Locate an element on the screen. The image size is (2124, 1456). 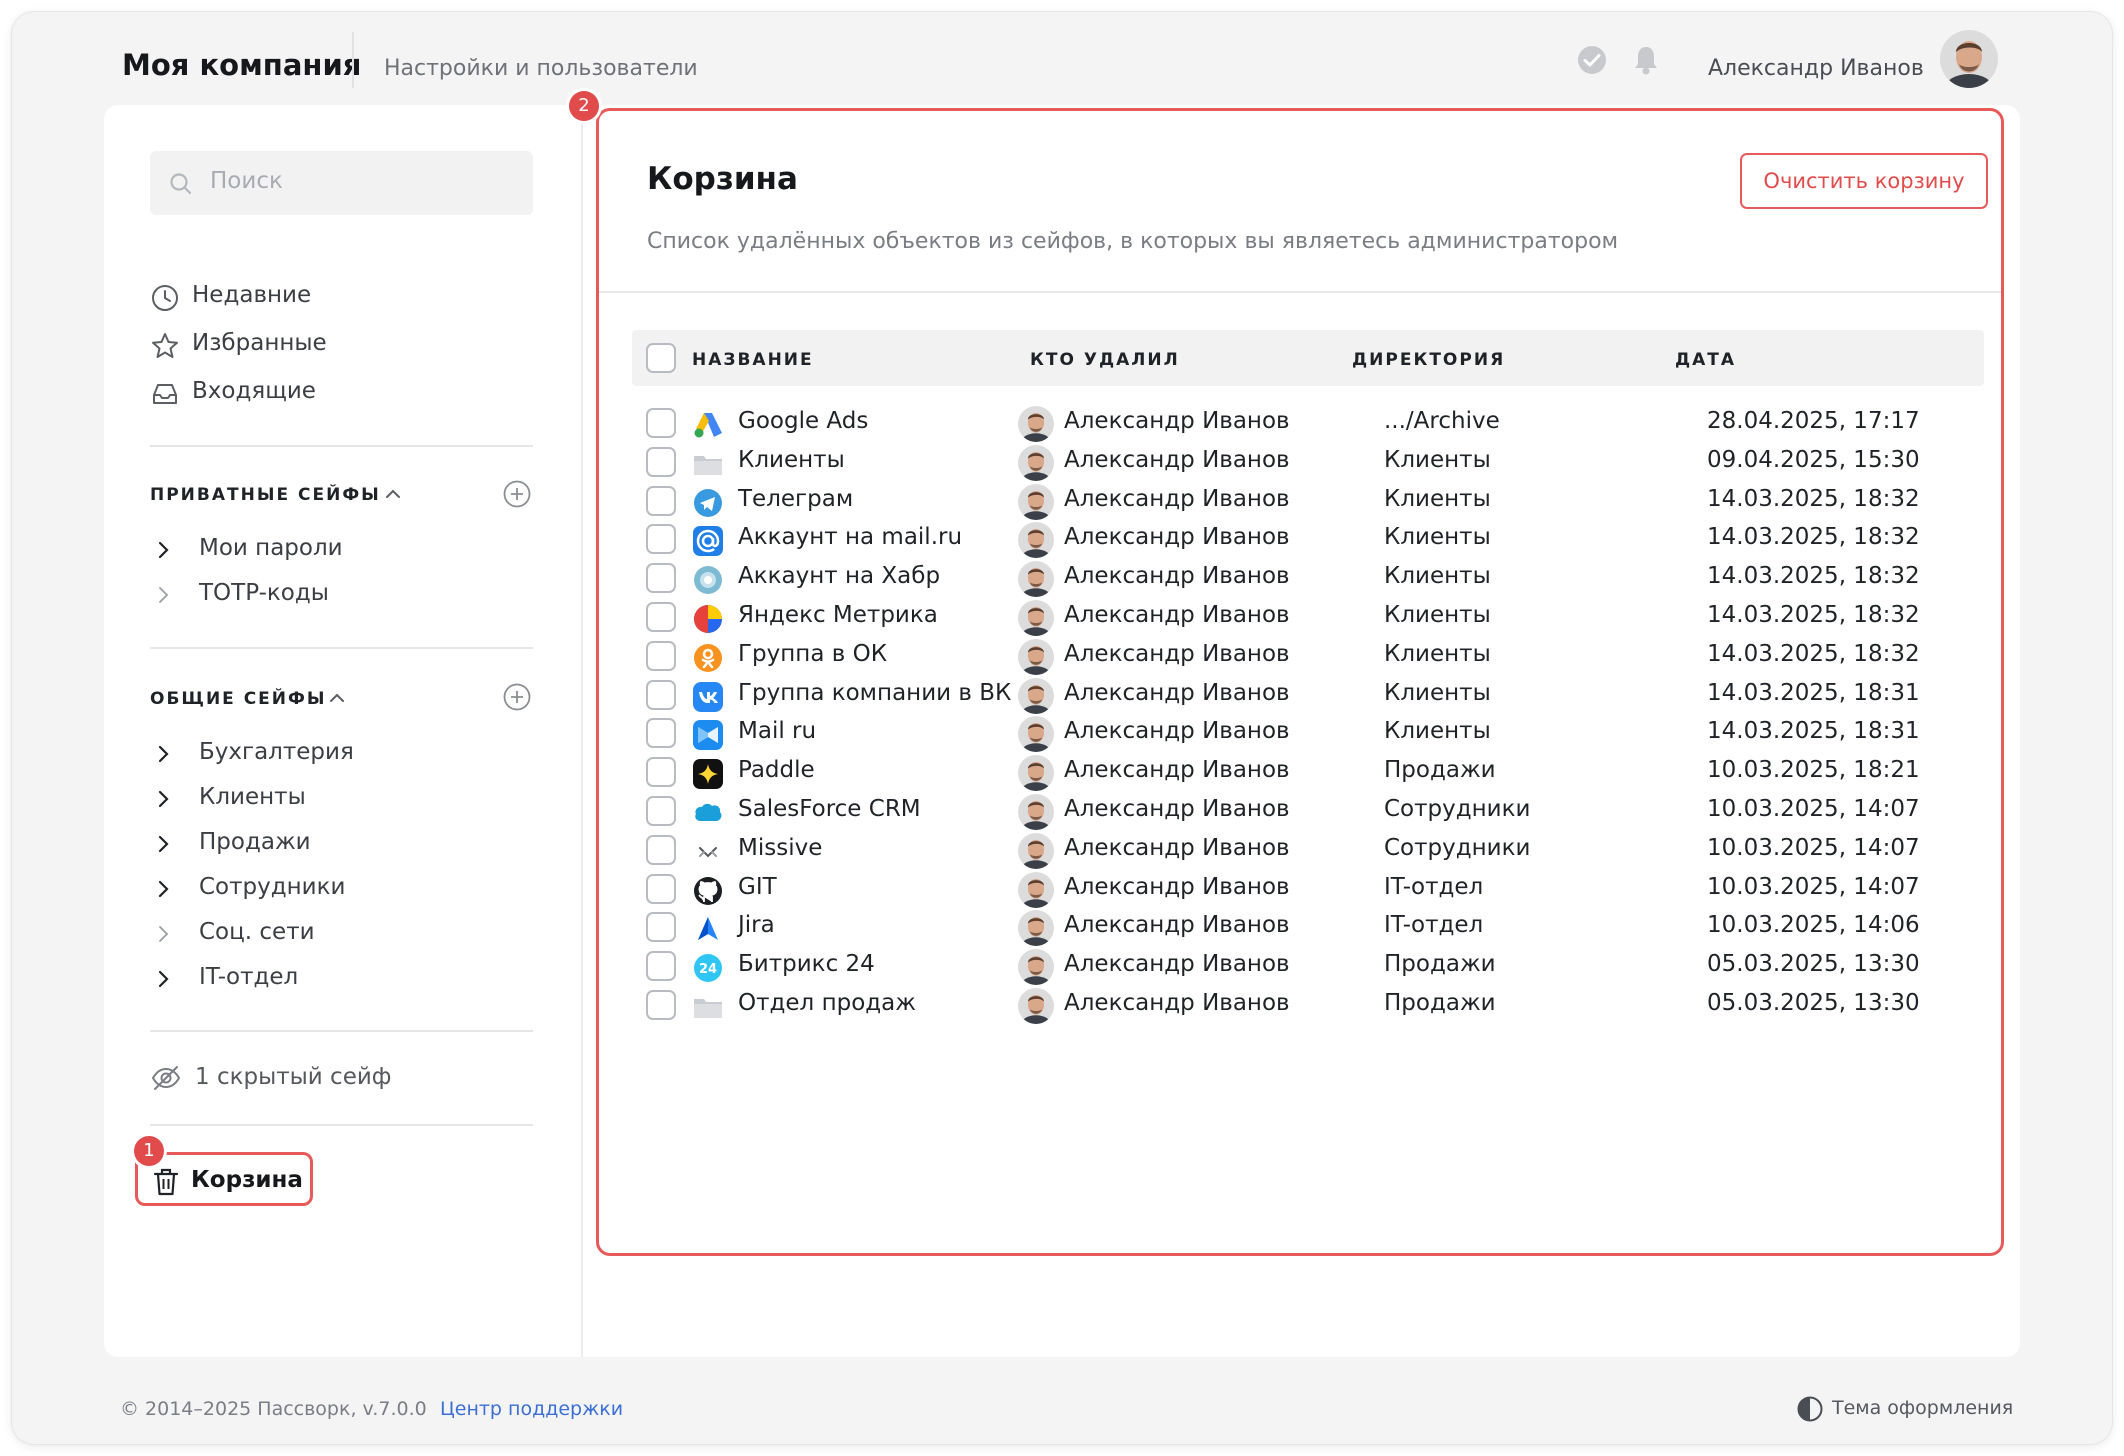
column-date: ДАТА is located at coordinates (1705, 360).